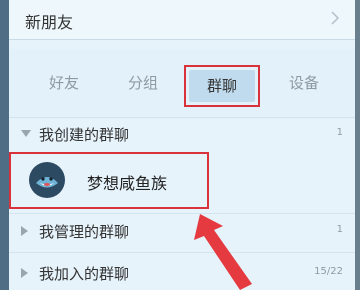  What do you see at coordinates (182, 252) in the screenshot?
I see `divider` at bounding box center [182, 252].